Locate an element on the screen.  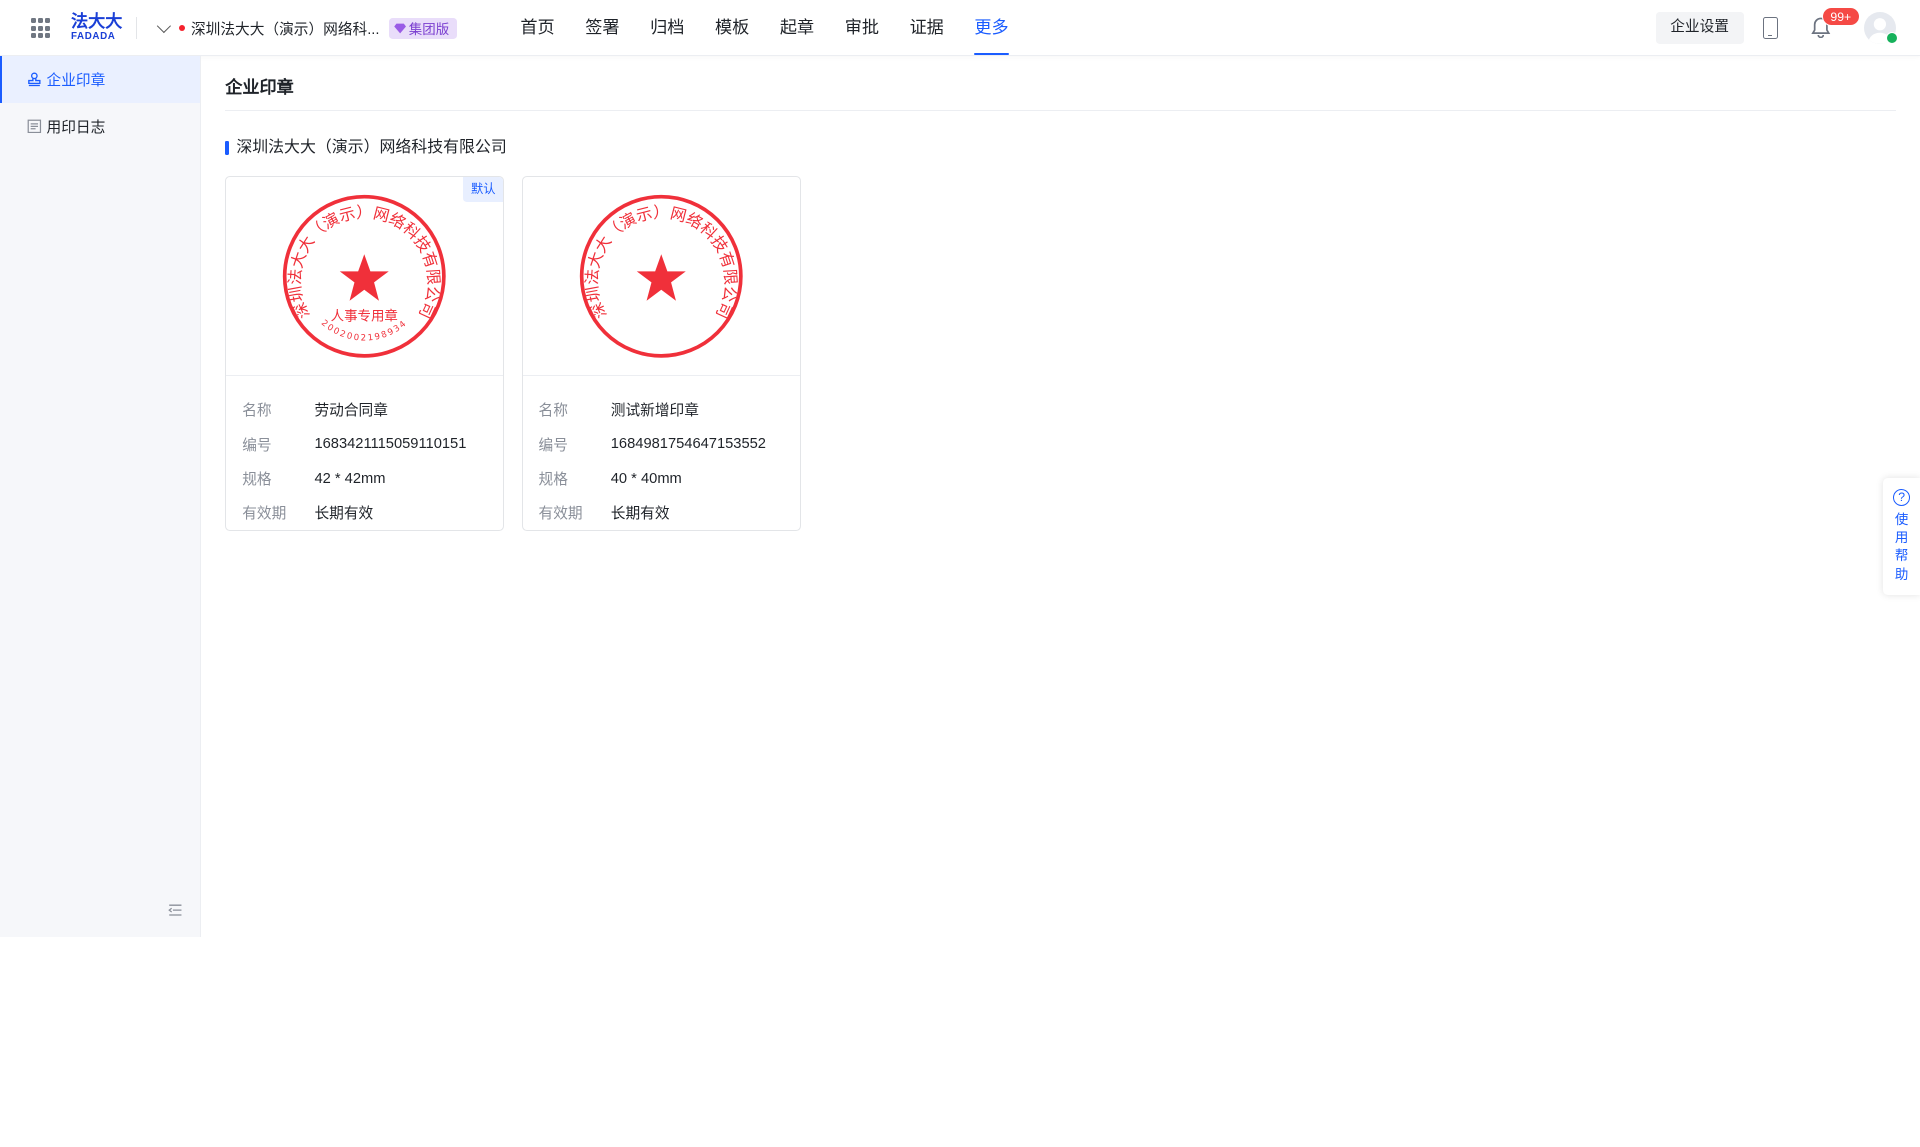
seal-info-row: 规格 42 * 42mm is located at coordinates (372, 478).